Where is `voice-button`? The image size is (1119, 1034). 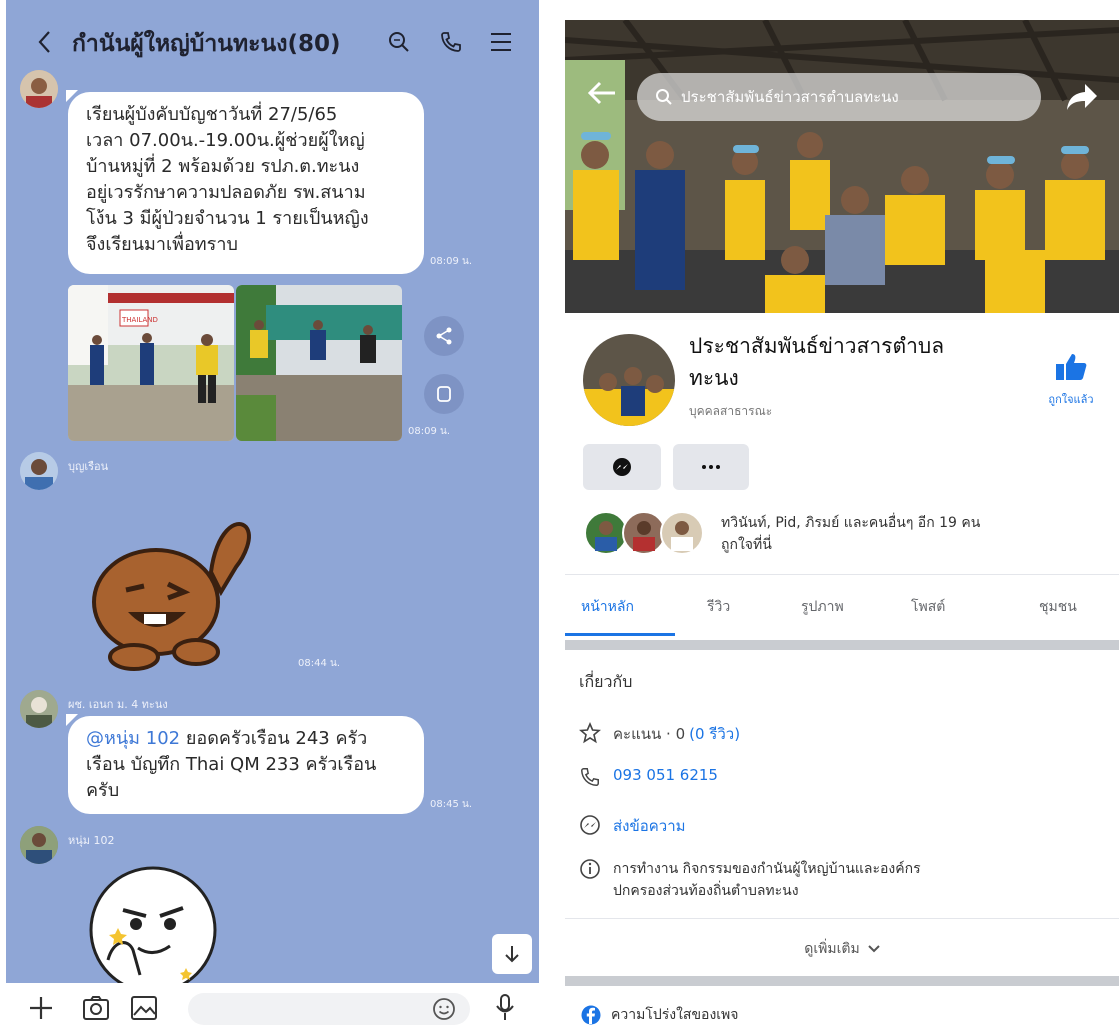
voice-button is located at coordinates (505, 1010).